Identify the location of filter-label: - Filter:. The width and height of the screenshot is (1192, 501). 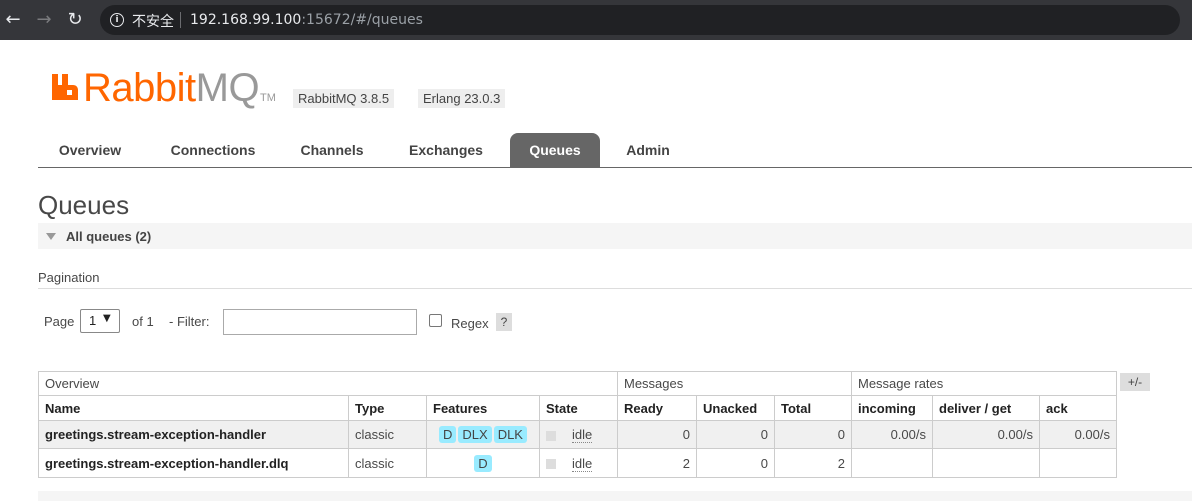
(189, 321).